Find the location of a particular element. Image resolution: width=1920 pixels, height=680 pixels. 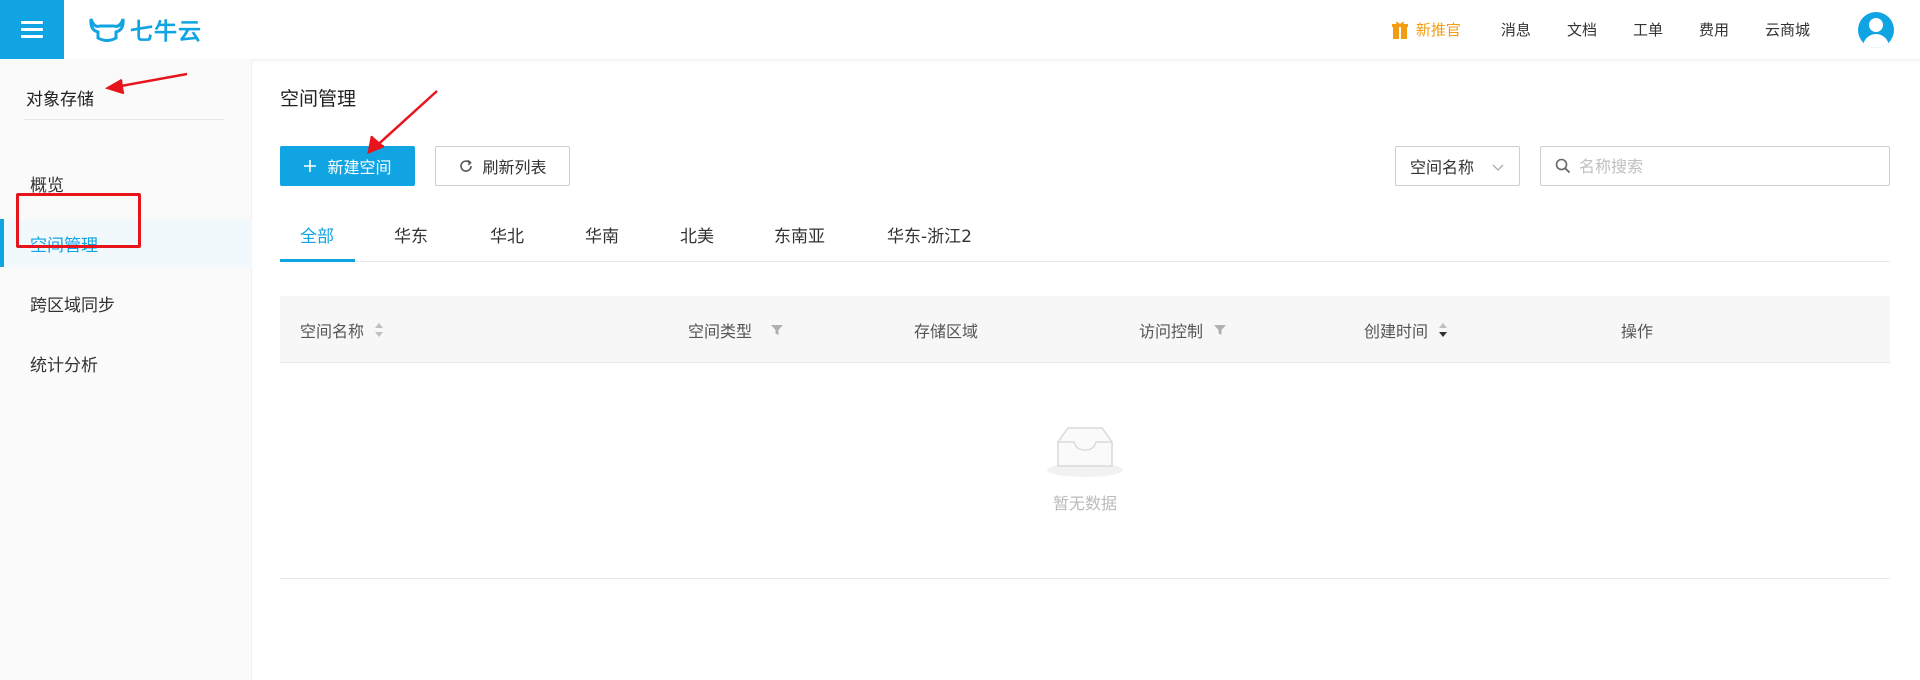

annotation-arrow-create-button is located at coordinates (402, 122).